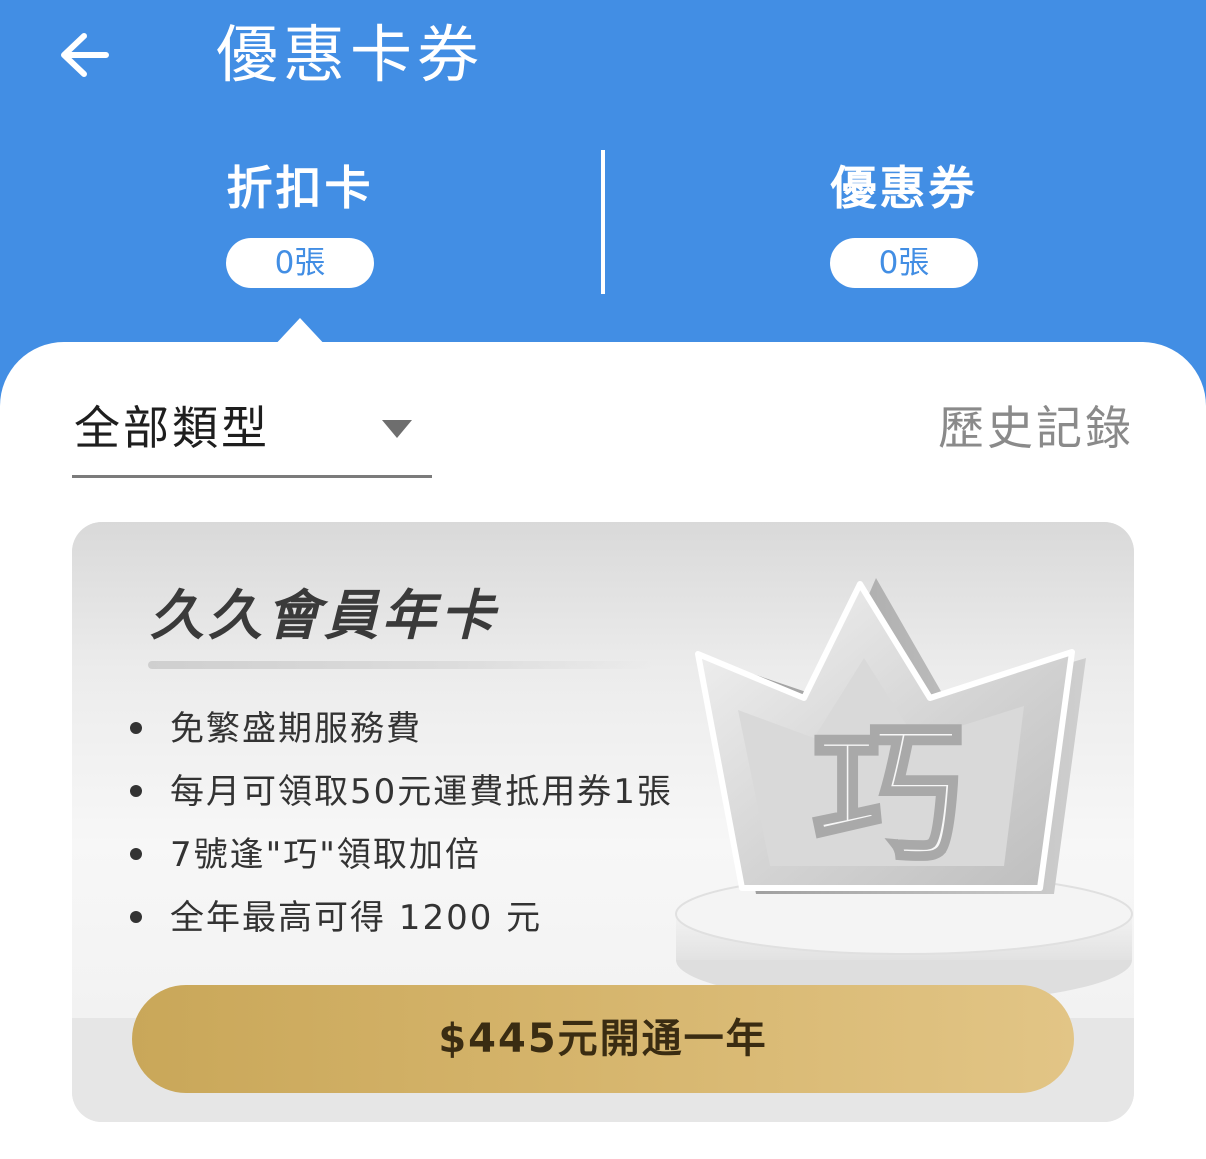  What do you see at coordinates (888, 795) in the screenshot?
I see `crown-glyph: 巧` at bounding box center [888, 795].